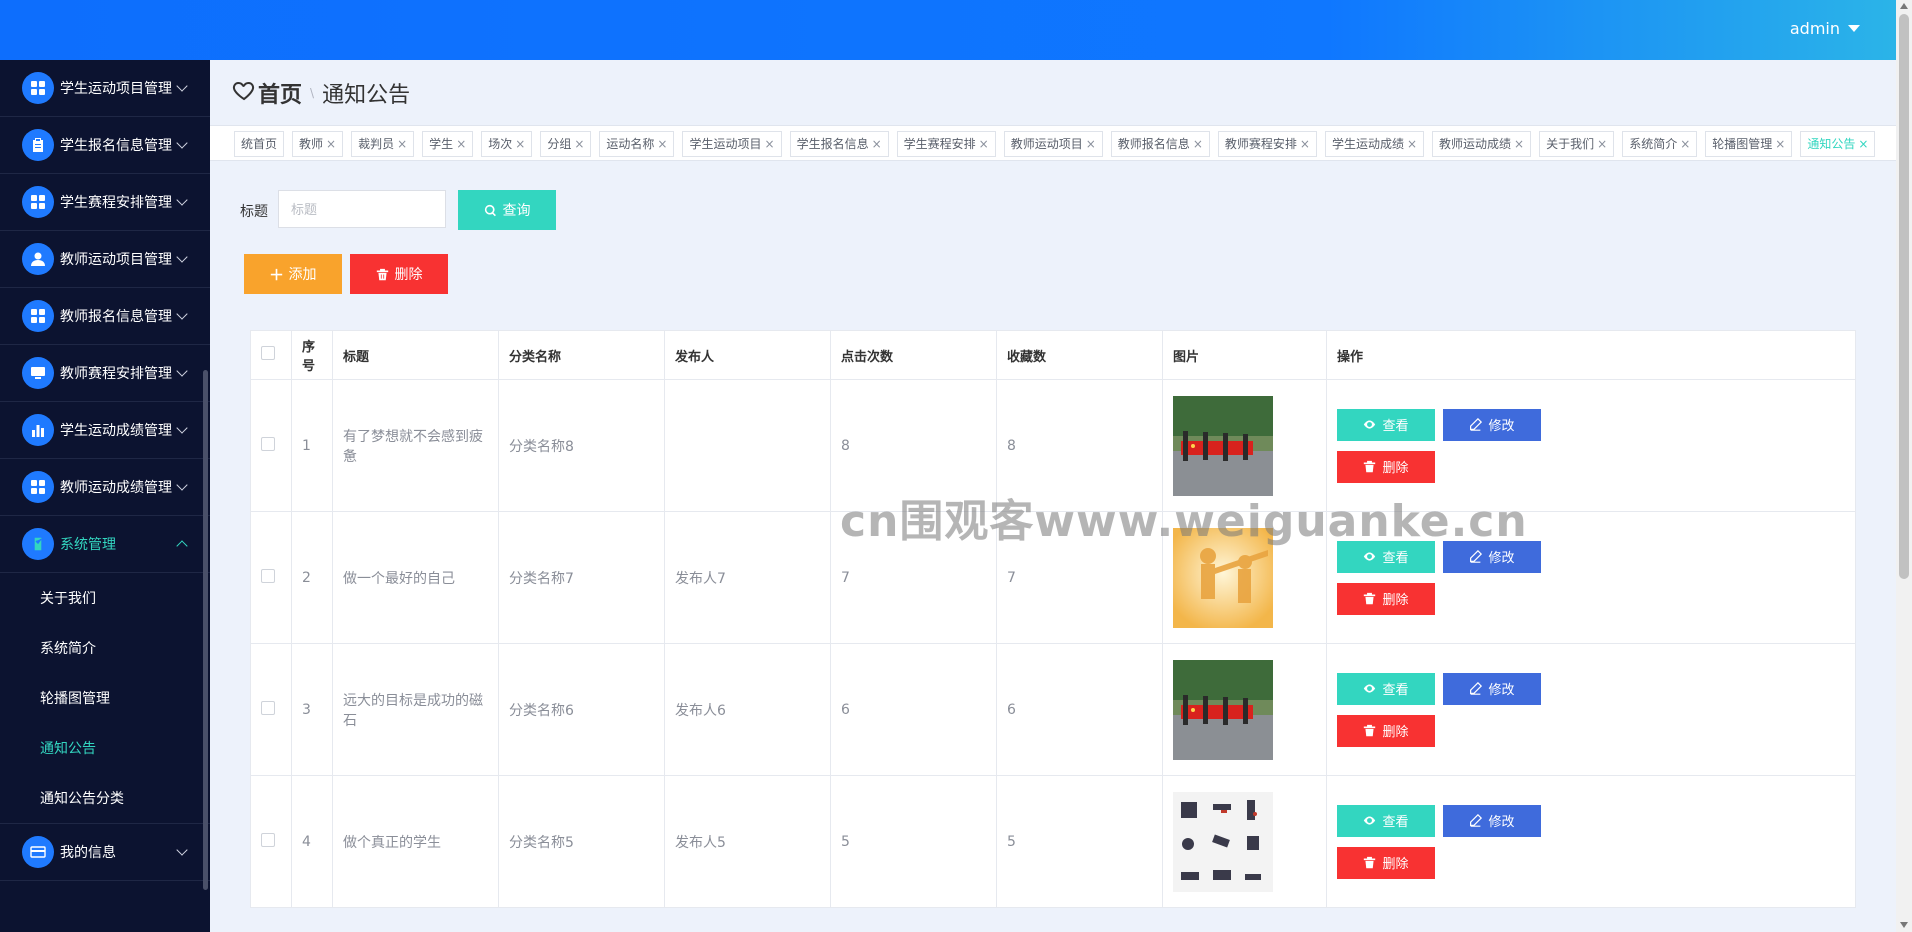 The height and width of the screenshot is (932, 1912). What do you see at coordinates (946, 144) in the screenshot?
I see `tag-9: 学生赛程安排 ×` at bounding box center [946, 144].